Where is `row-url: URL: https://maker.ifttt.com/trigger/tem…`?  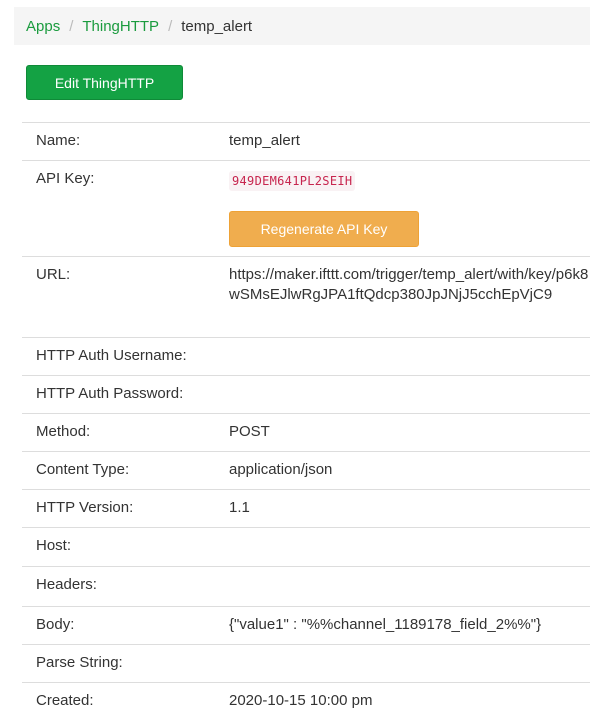 row-url: URL: https://maker.ifttt.com/trigger/tem… is located at coordinates (306, 297).